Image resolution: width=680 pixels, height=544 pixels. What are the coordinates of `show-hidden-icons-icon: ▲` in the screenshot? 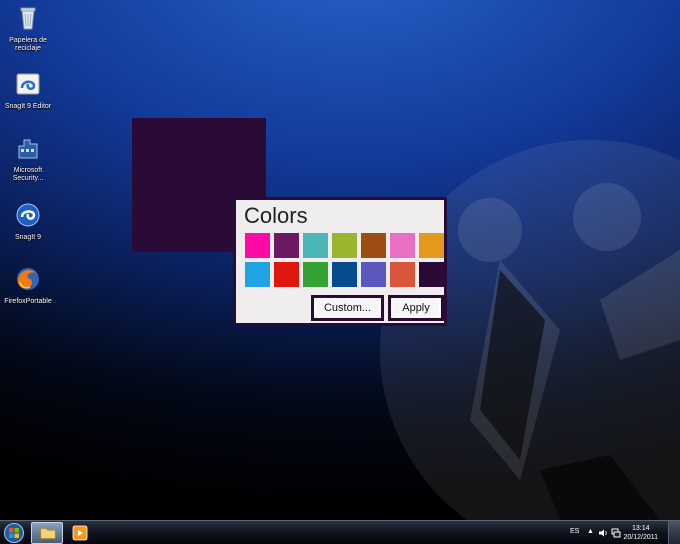 It's located at (590, 531).